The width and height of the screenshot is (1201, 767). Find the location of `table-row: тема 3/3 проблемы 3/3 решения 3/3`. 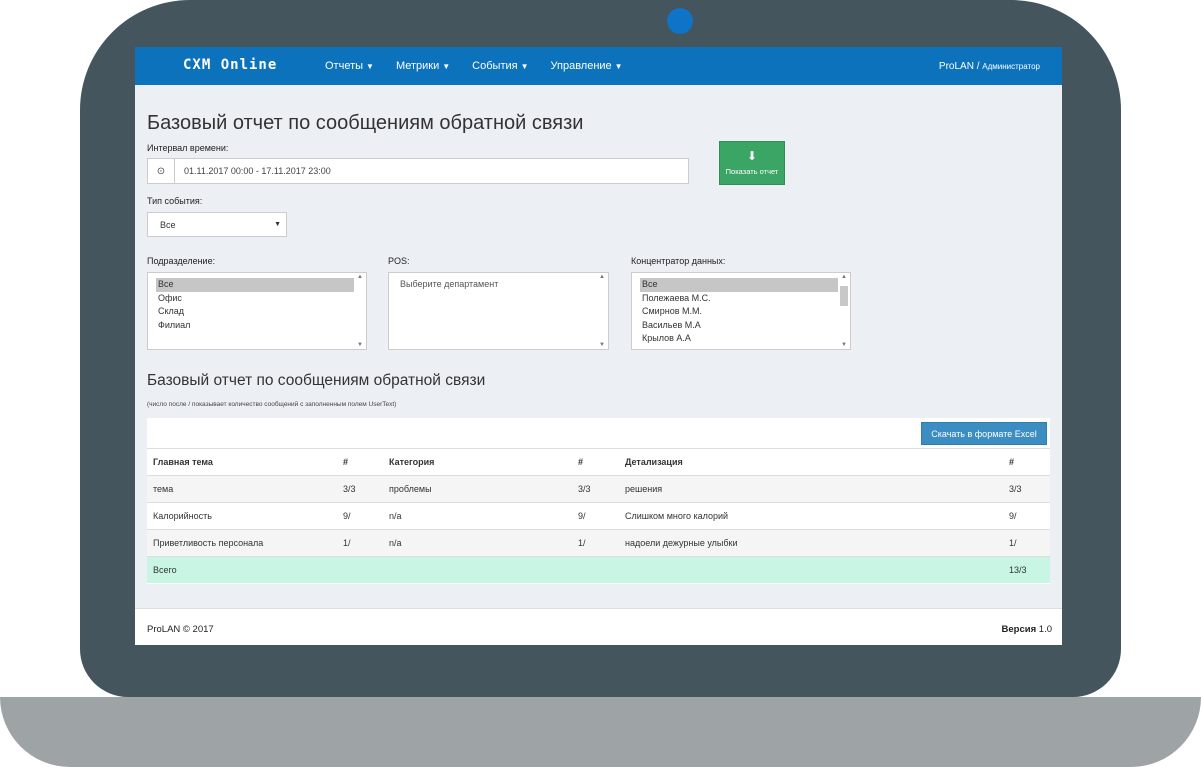

table-row: тема 3/3 проблемы 3/3 решения 3/3 is located at coordinates (598, 489).